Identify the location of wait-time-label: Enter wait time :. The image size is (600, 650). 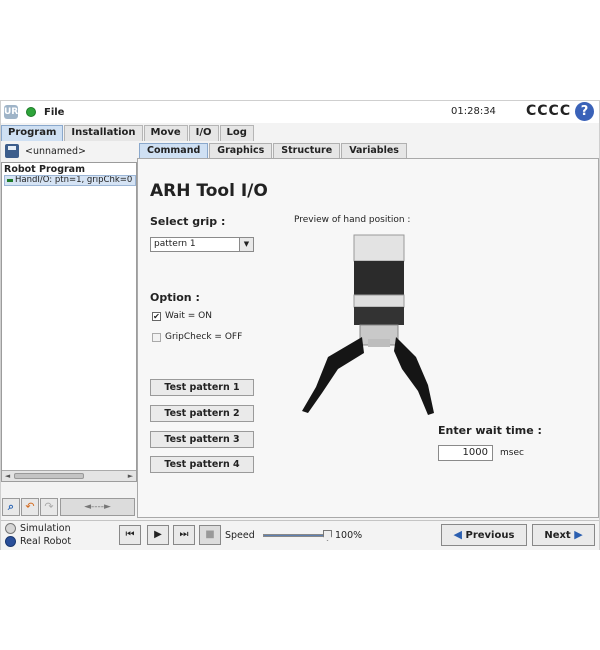
(490, 430).